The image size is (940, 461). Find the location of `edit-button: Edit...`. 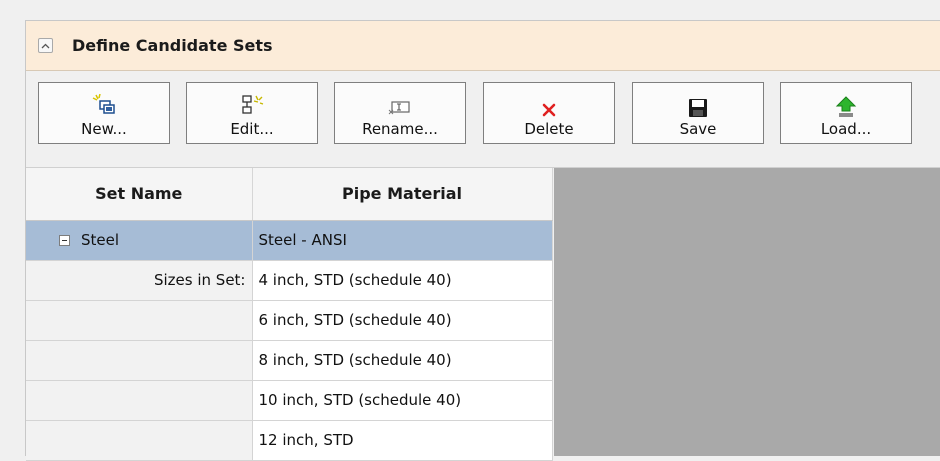

edit-button: Edit... is located at coordinates (252, 113).